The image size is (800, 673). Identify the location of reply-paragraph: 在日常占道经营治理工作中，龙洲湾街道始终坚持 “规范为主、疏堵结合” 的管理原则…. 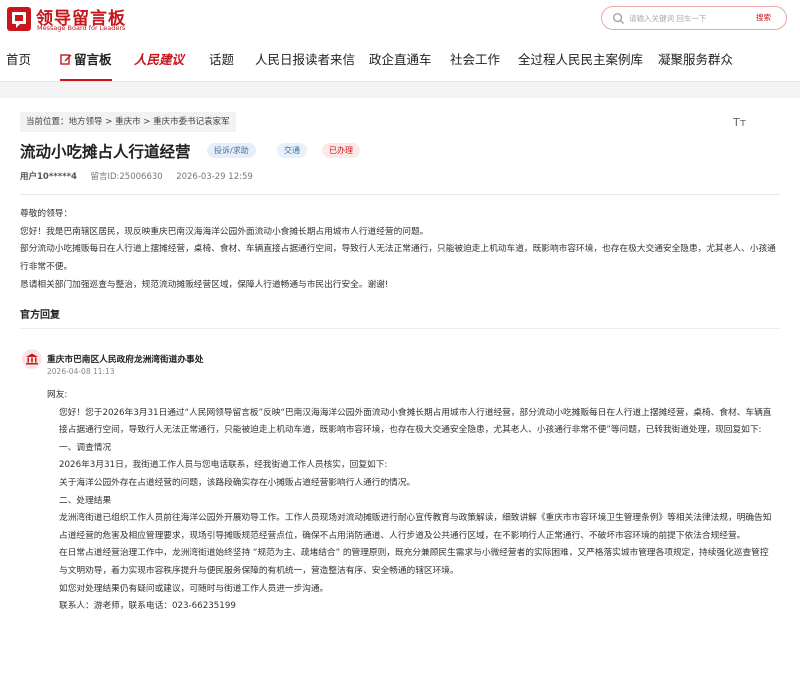
(414, 562).